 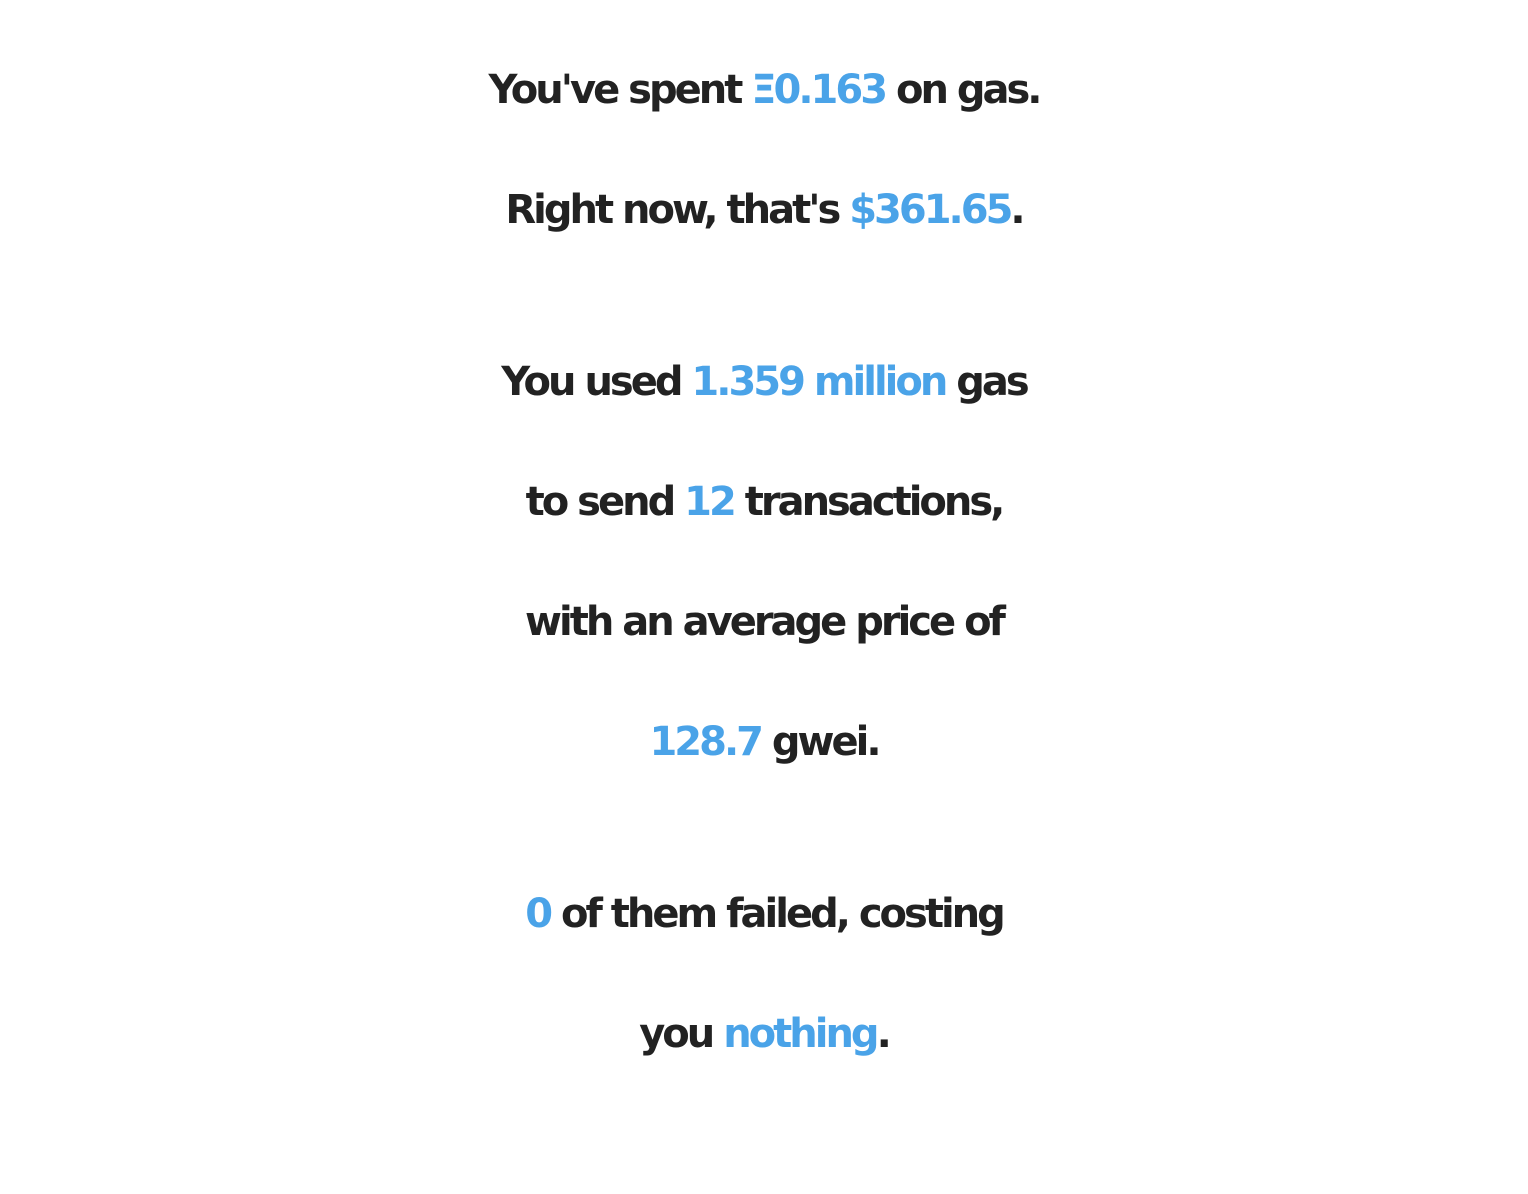 I want to click on spent-line: You've spent Ξ0.163 on gas., so click(x=764, y=90).